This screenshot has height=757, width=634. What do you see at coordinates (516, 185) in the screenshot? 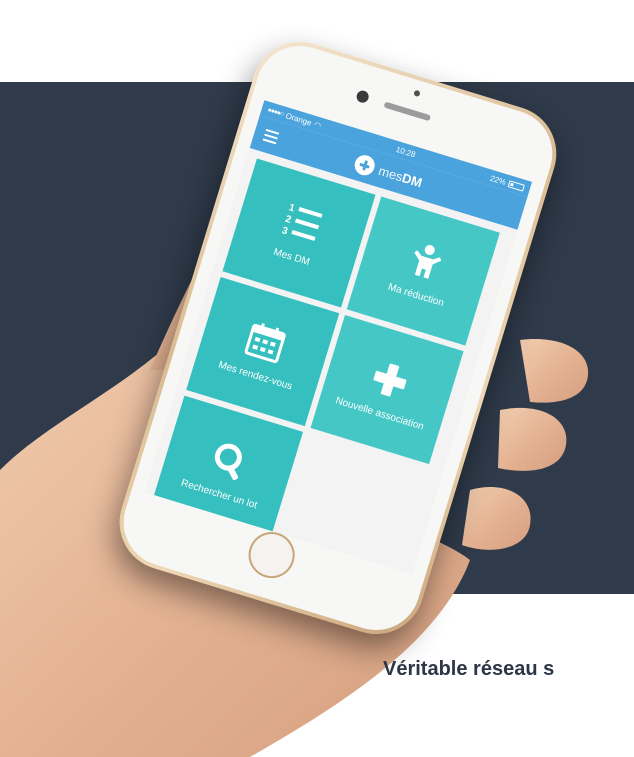
I see `battery-icon` at bounding box center [516, 185].